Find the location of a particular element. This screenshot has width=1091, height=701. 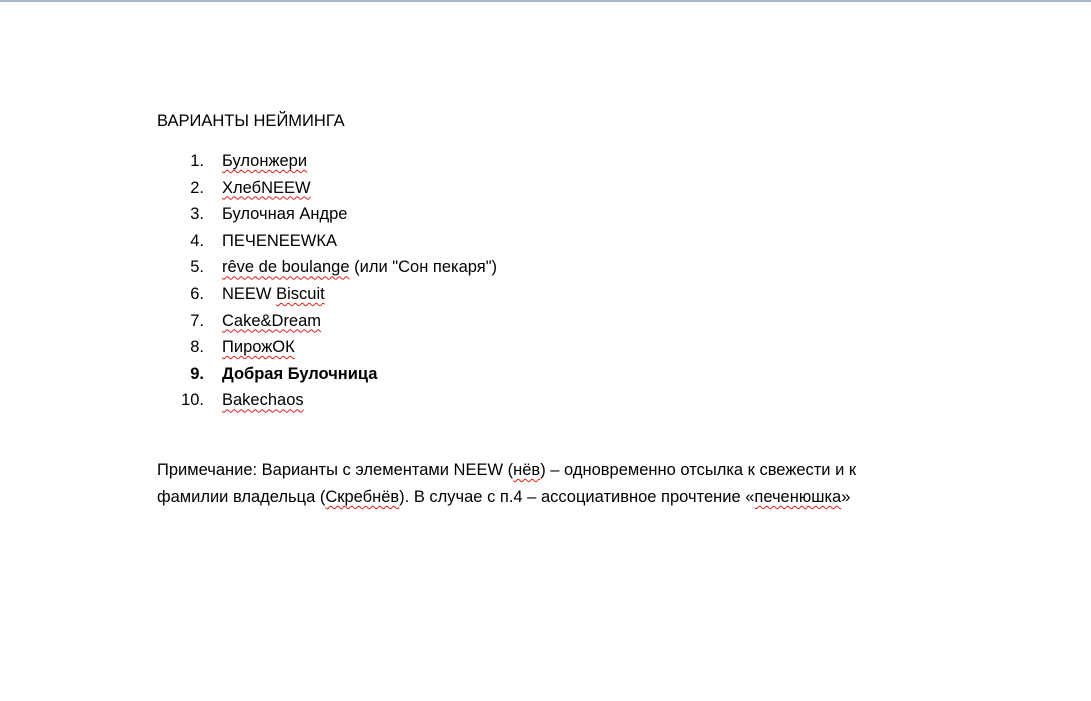

text-run: Добрая Булочница is located at coordinates (300, 373).